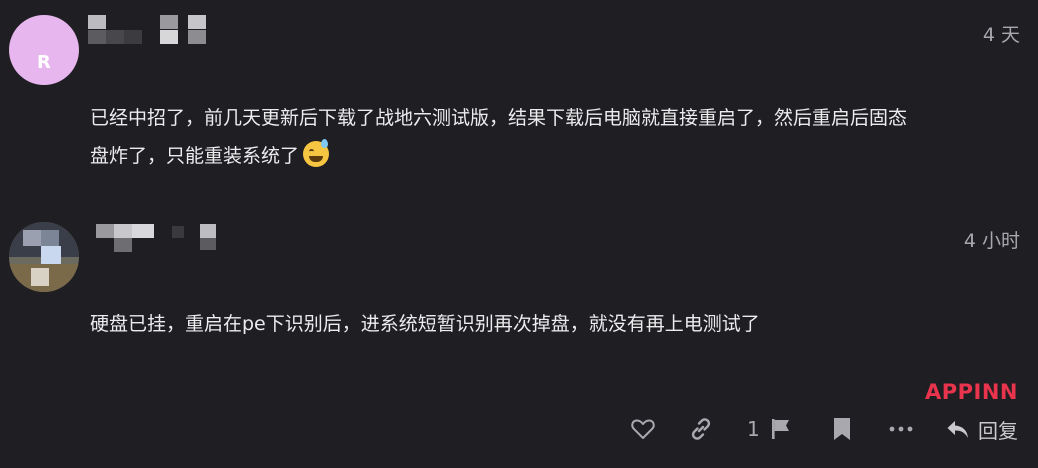 The image size is (1038, 468). Describe the element at coordinates (425, 324) in the screenshot. I see `post-content: 硬盘已挂，重启在pe下识别后，进系统短暂识别再次掉盘，就没有再上电测试了` at that location.